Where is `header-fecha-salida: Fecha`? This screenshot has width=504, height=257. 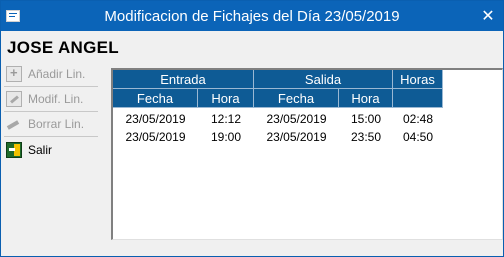
header-fecha-salida: Fecha is located at coordinates (296, 98).